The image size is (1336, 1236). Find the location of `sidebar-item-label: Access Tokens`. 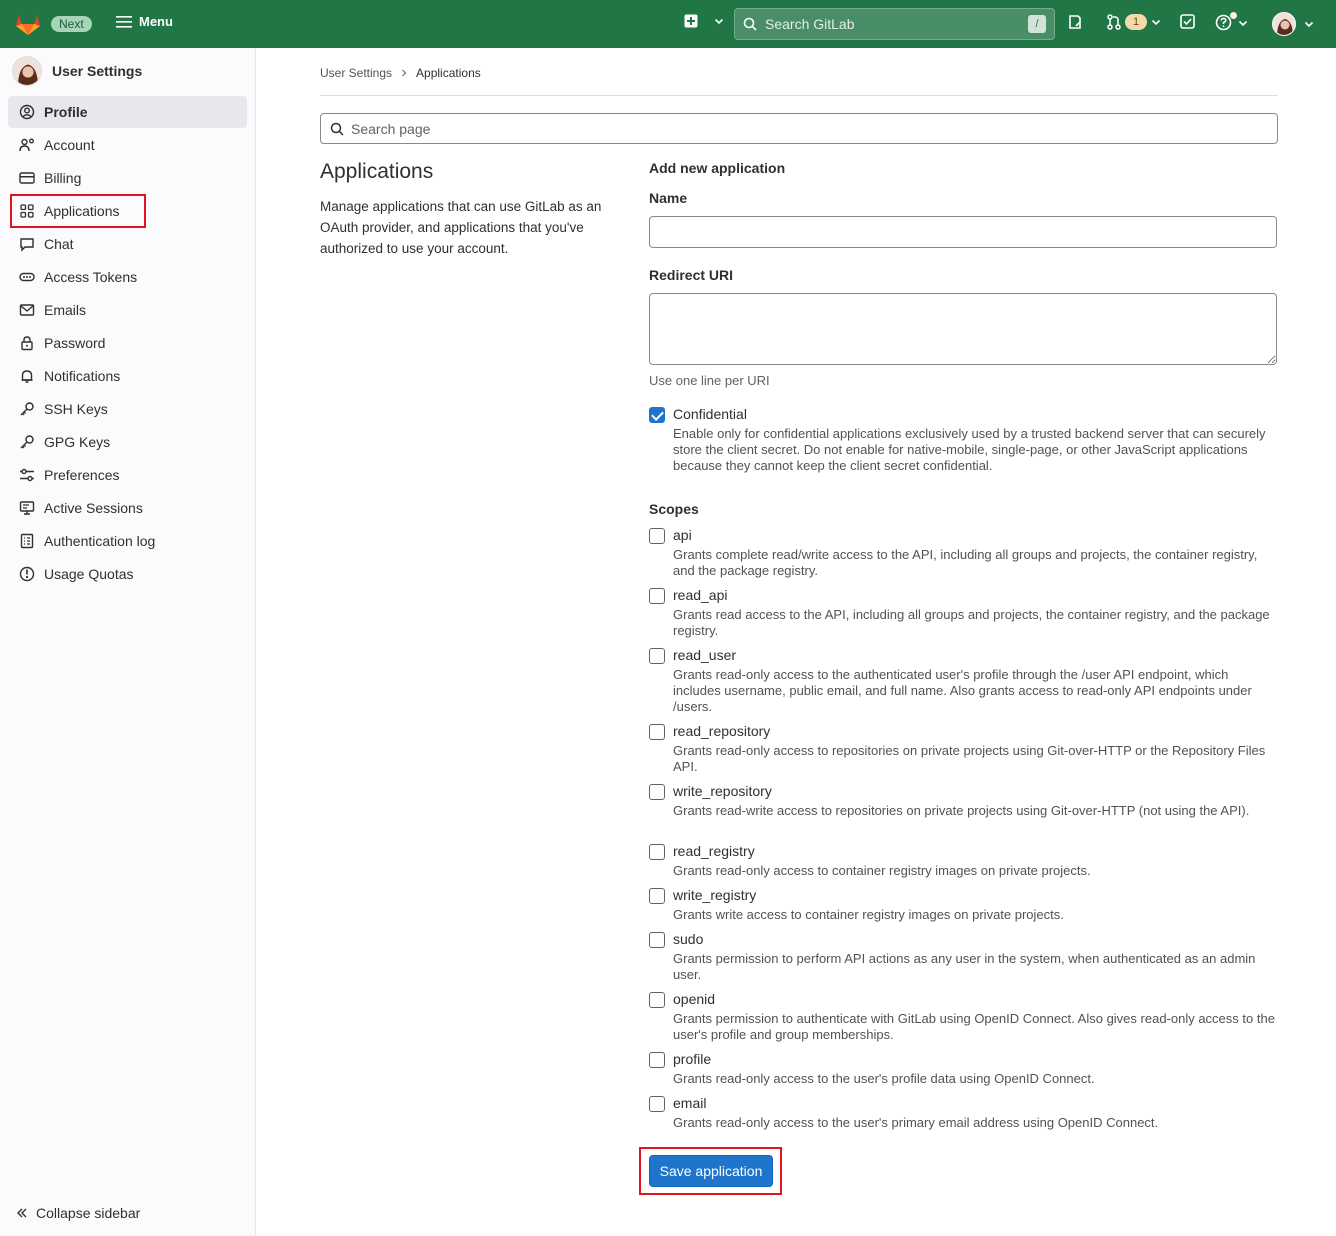

sidebar-item-label: Access Tokens is located at coordinates (91, 277).